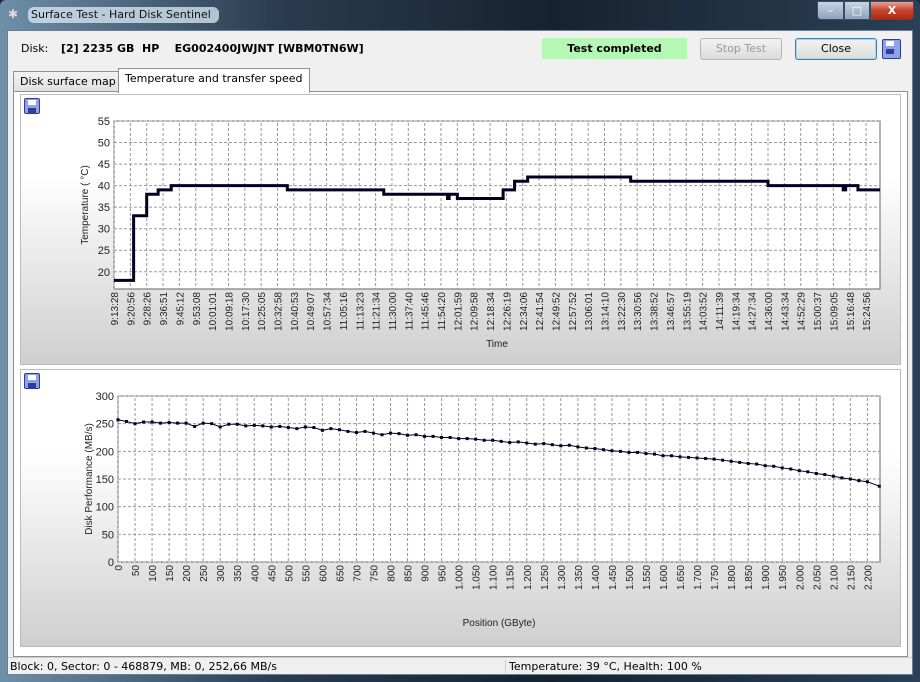 The image size is (920, 682). What do you see at coordinates (603, 666) in the screenshot?
I see `status-temperature-health: Temperature: 39 °C, Health: 100 %` at bounding box center [603, 666].